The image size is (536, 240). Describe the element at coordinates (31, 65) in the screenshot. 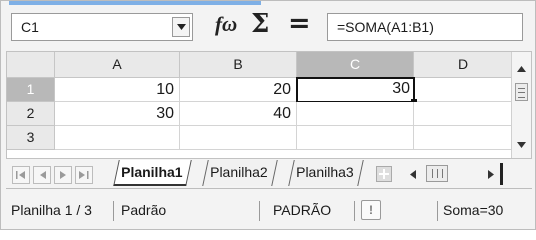

I see `select-all-corner` at that location.